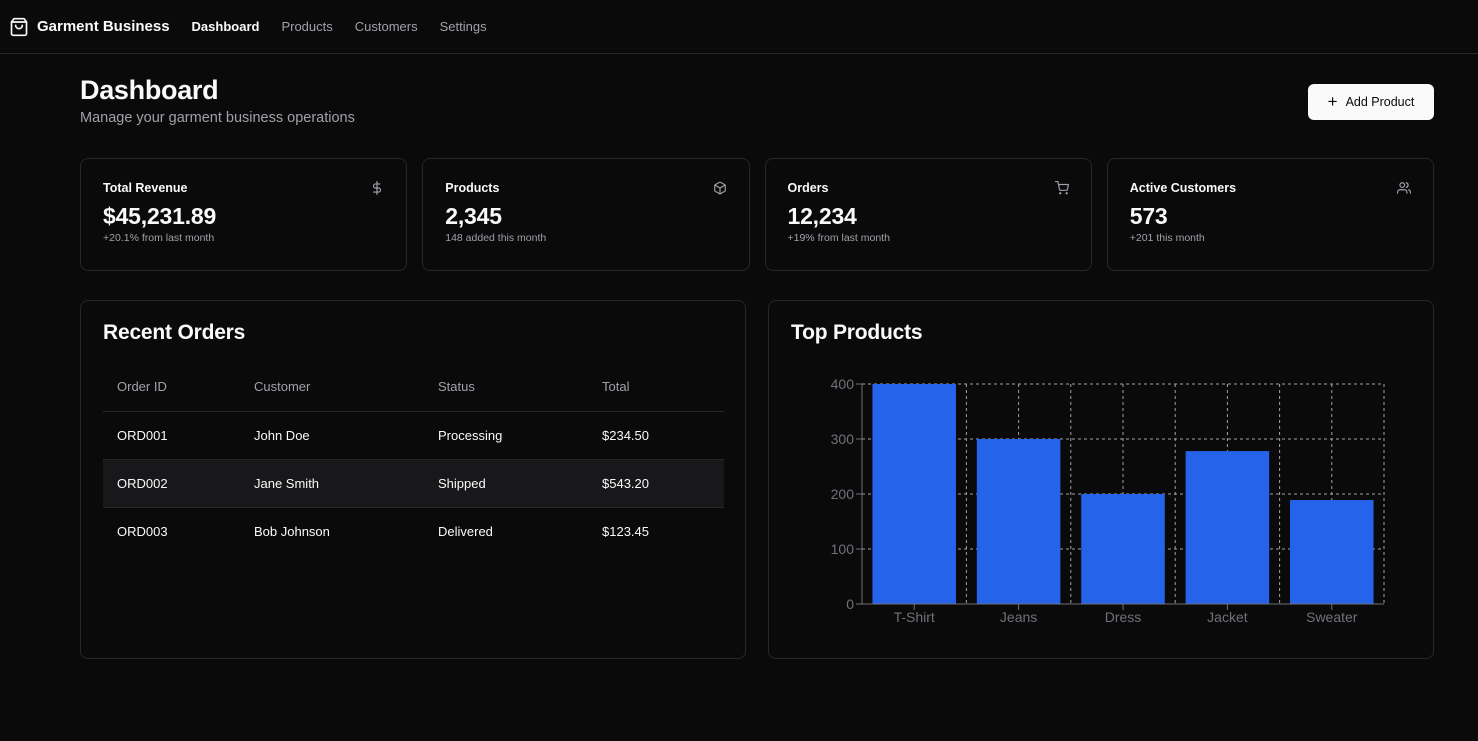 The image size is (1478, 741). Describe the element at coordinates (1332, 552) in the screenshot. I see `bar-sweater` at that location.